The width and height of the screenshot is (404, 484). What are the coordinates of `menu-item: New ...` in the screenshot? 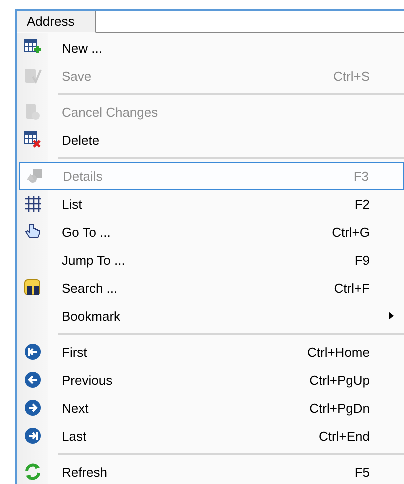 It's located at (210, 48).